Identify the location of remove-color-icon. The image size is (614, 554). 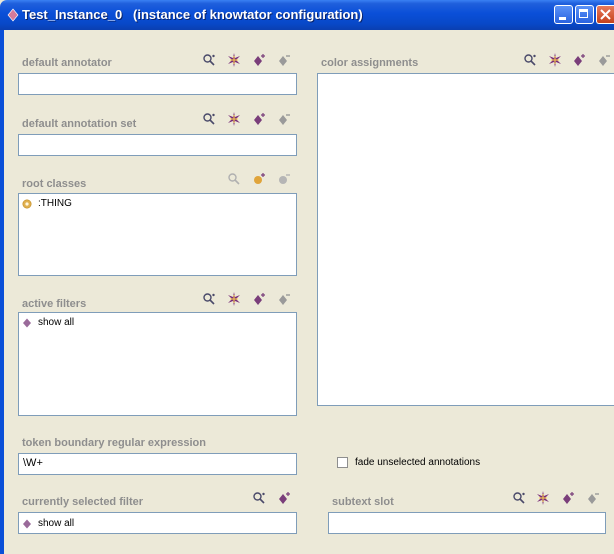
(604, 60).